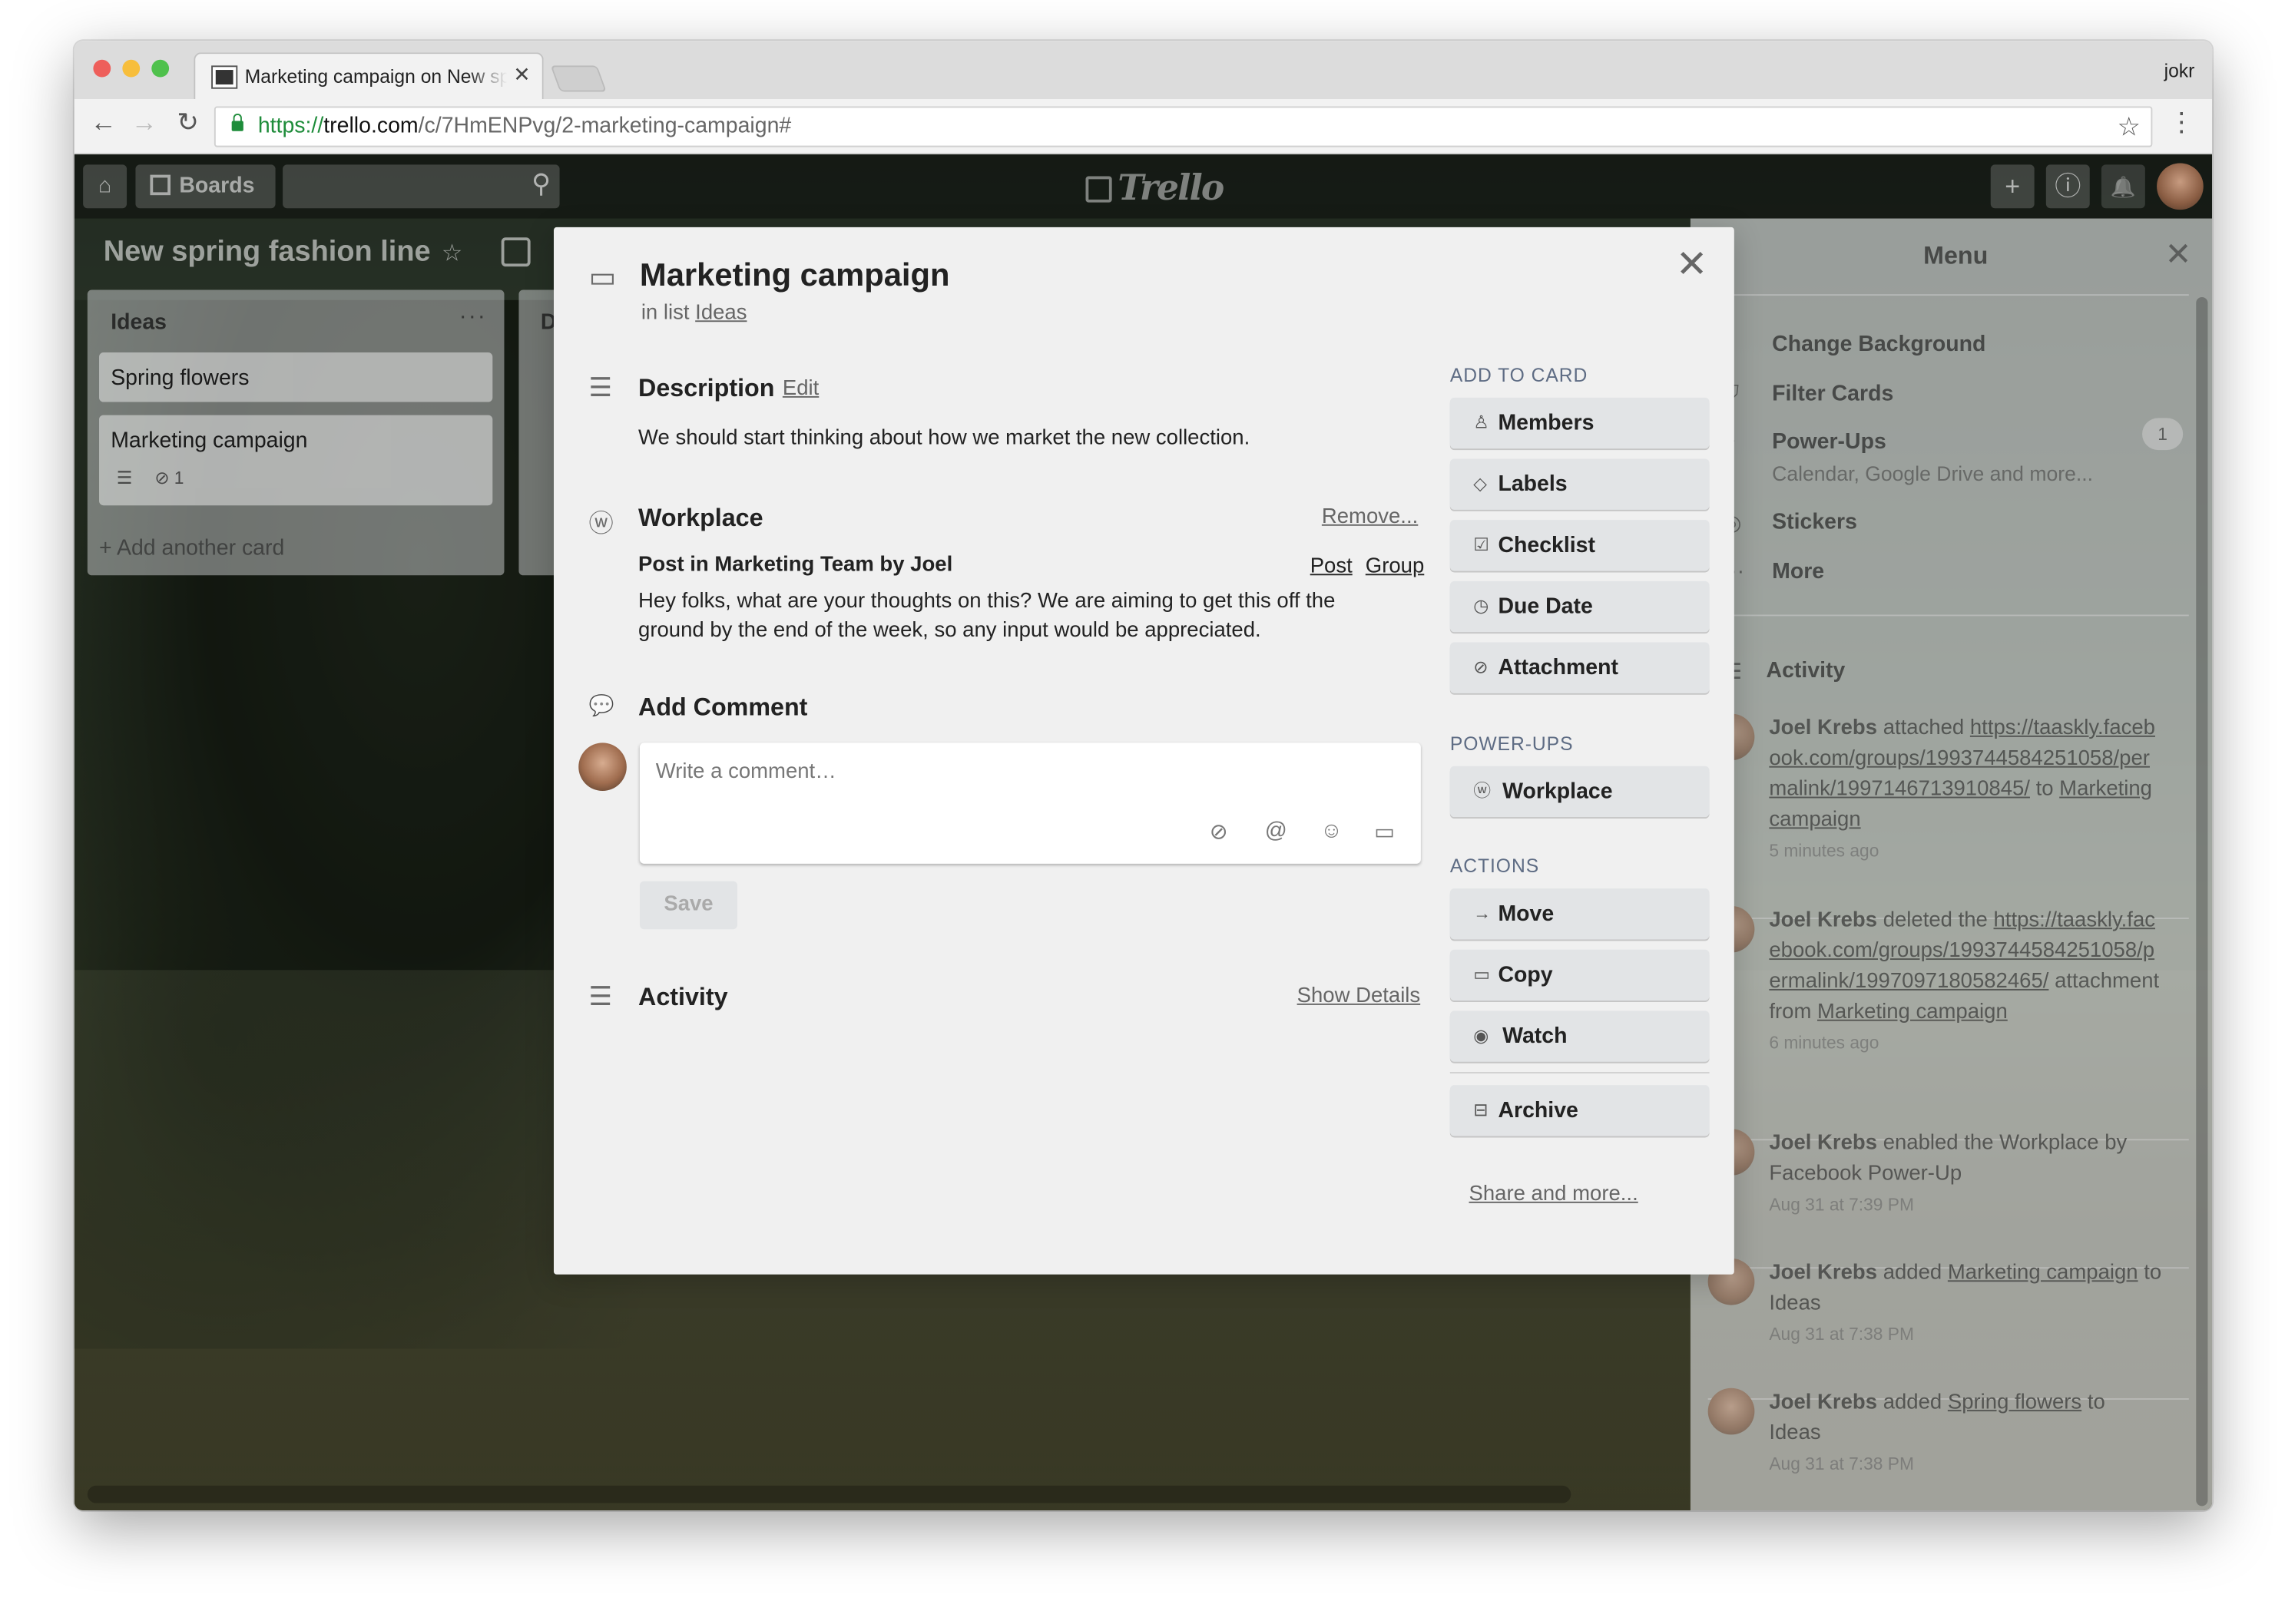 This screenshot has height=1624, width=2285. Describe the element at coordinates (1276, 831) in the screenshot. I see `mention-icon: @` at that location.